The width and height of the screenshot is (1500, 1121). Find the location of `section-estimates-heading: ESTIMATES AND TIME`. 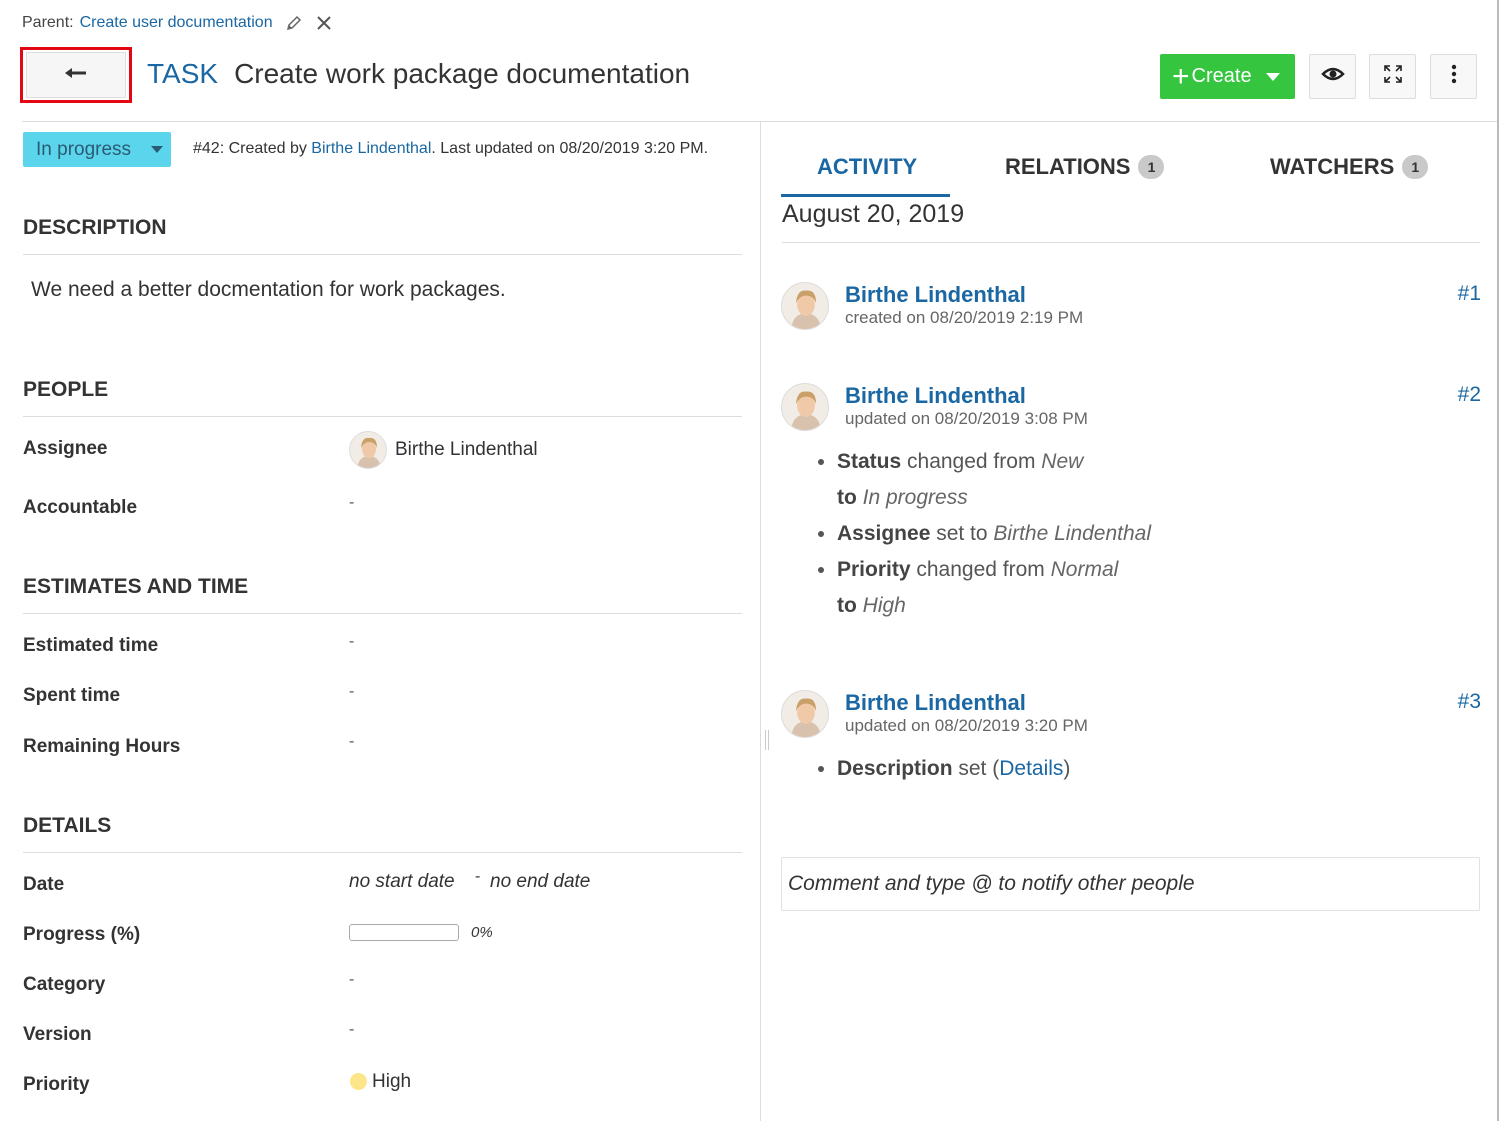

section-estimates-heading: ESTIMATES AND TIME is located at coordinates (136, 586).